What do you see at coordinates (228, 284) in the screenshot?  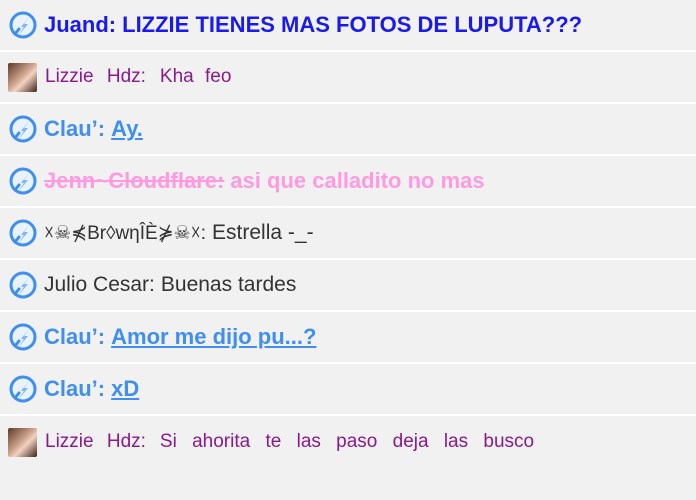 I see `message-text: Buenas tardes` at bounding box center [228, 284].